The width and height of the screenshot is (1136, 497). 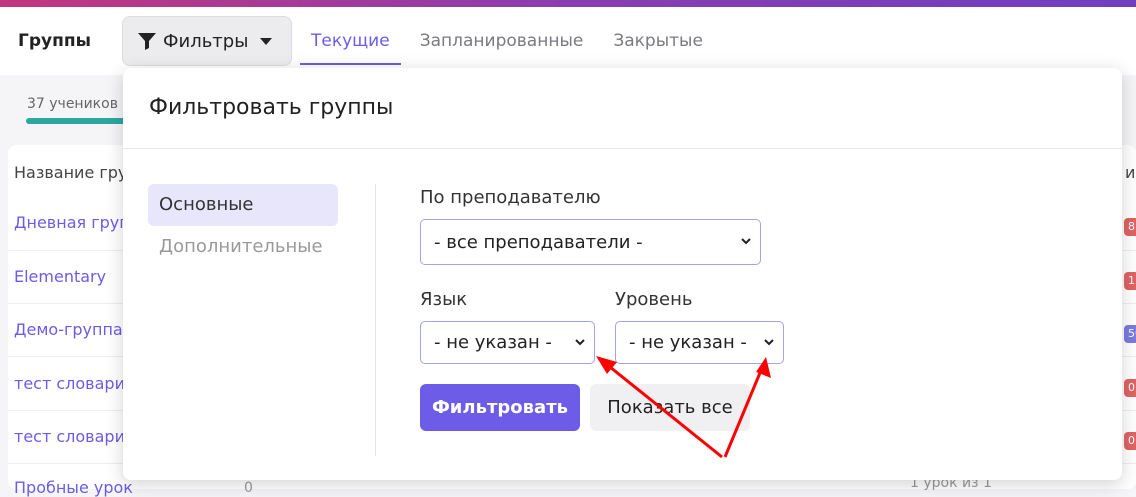 I want to click on students-progress-bar, so click(x=76, y=121).